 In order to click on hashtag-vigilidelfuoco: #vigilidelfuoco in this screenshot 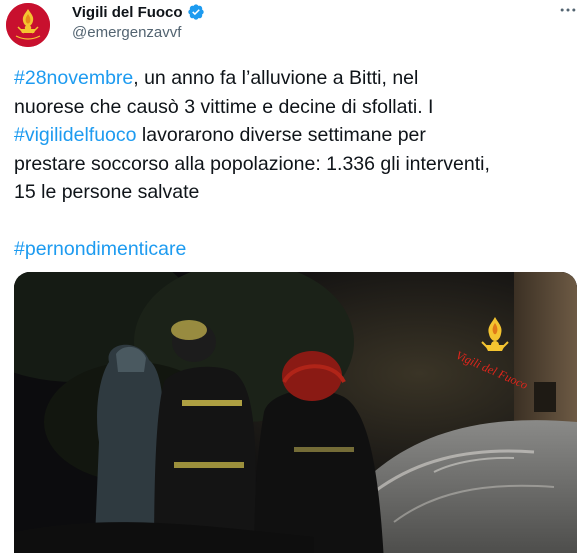, I will do `click(75, 135)`.